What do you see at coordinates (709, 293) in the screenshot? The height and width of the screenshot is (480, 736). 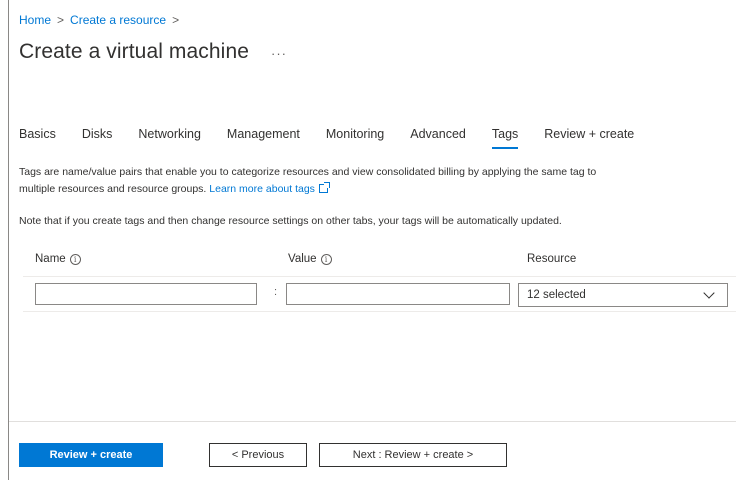 I see `chevron-down-icon` at bounding box center [709, 293].